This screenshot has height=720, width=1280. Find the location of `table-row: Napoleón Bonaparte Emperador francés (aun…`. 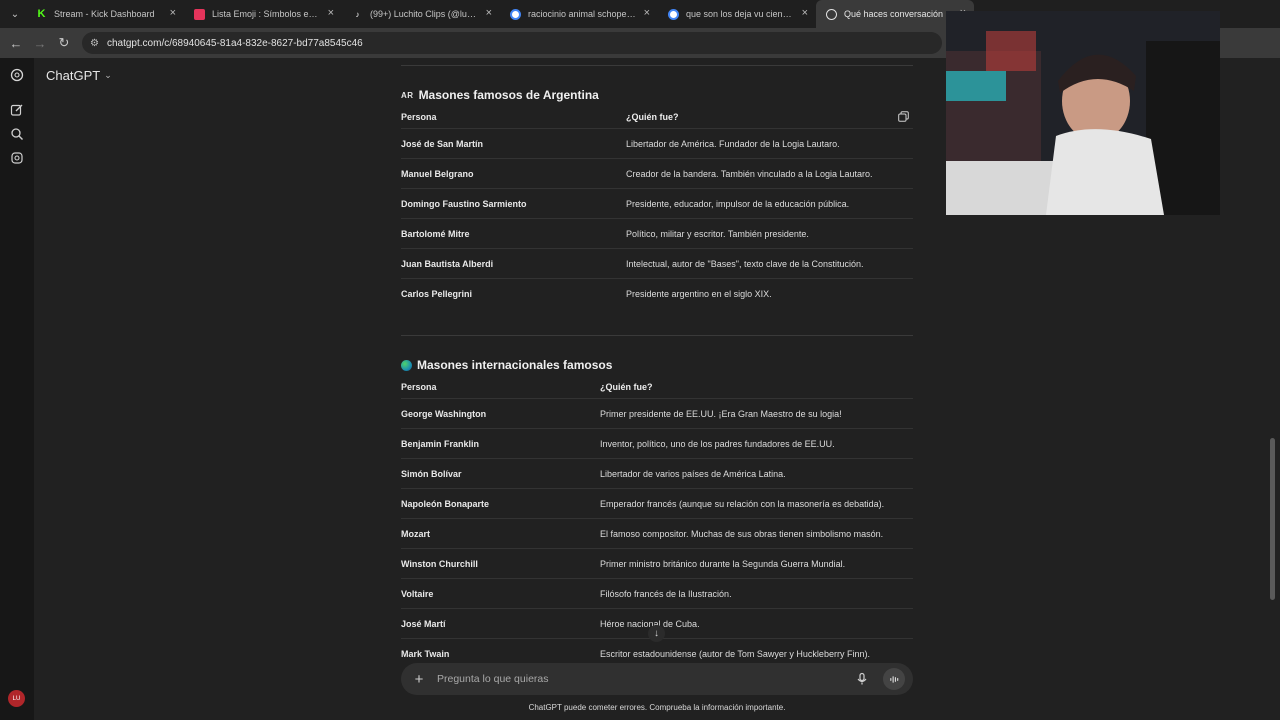

table-row: Napoleón Bonaparte Emperador francés (aun… is located at coordinates (657, 503).